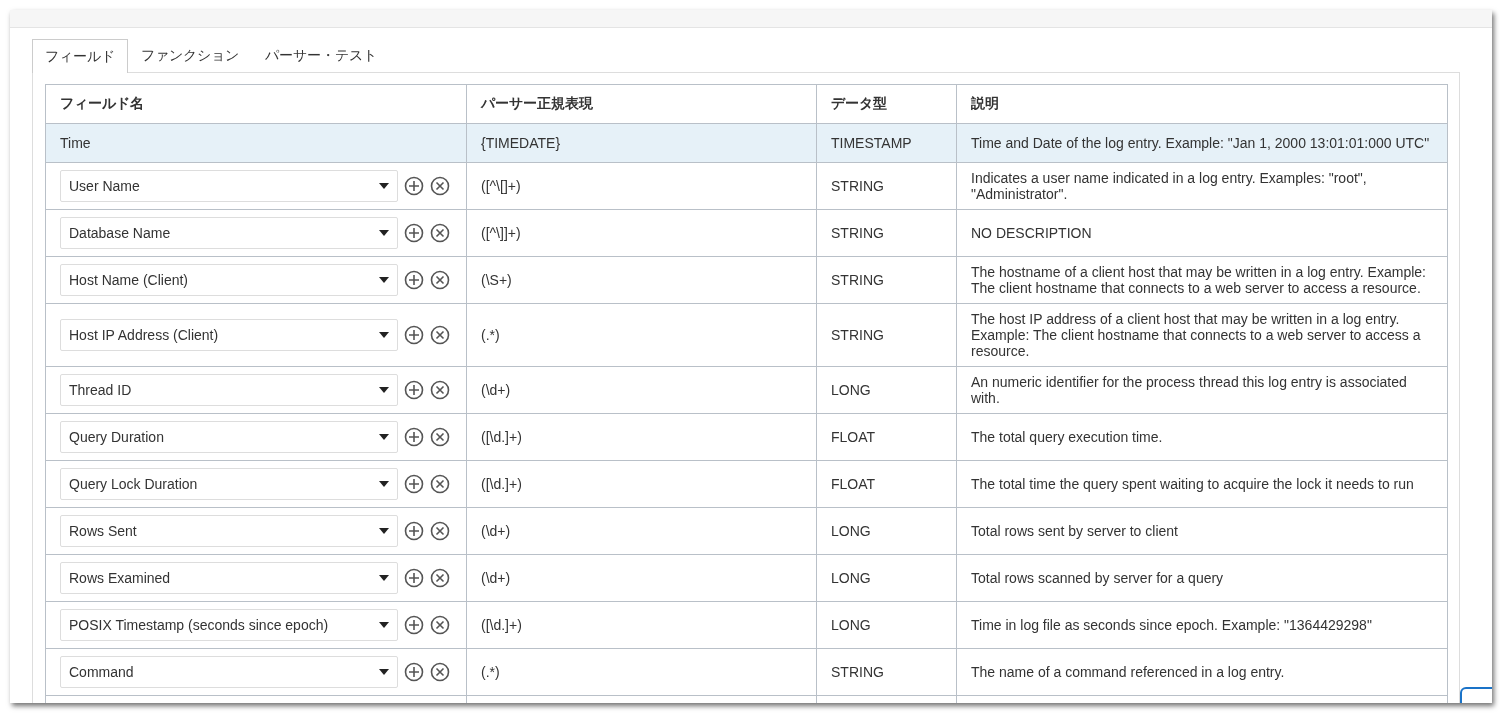  What do you see at coordinates (229, 531) in the screenshot?
I see `field-dropdown: Rows Sent` at bounding box center [229, 531].